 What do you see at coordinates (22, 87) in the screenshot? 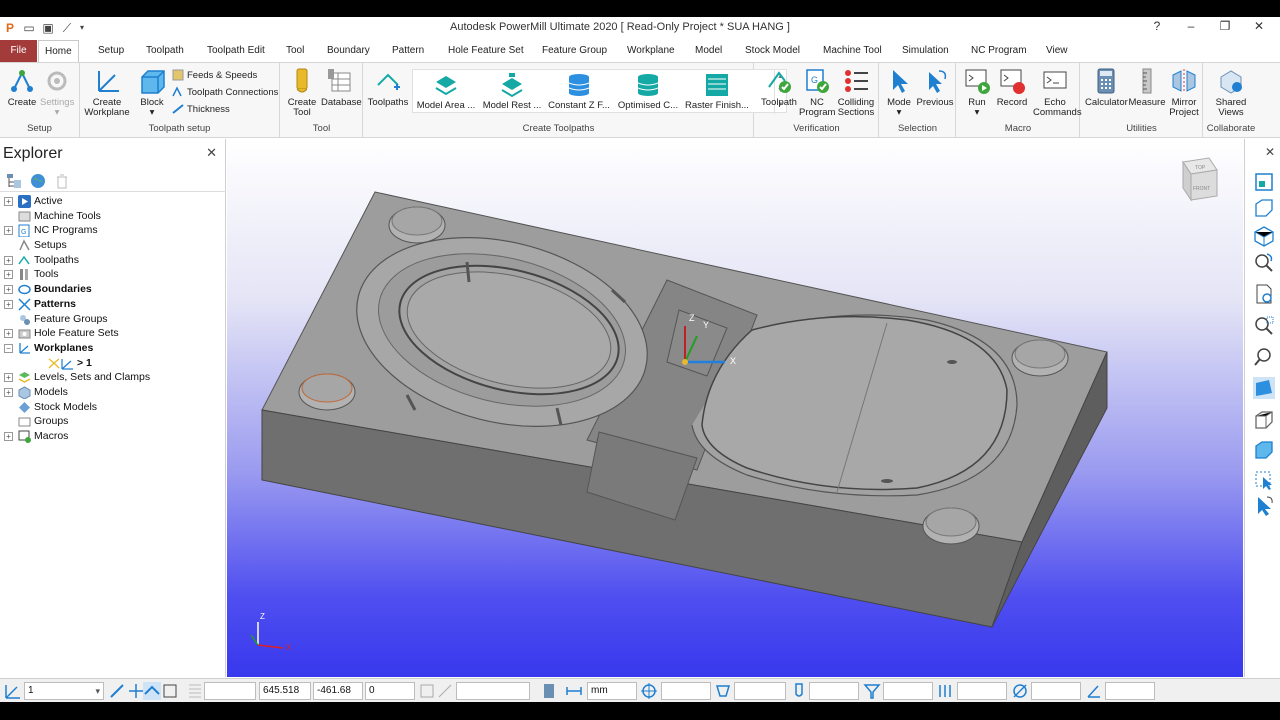
I see `create-button: Create` at bounding box center [22, 87].